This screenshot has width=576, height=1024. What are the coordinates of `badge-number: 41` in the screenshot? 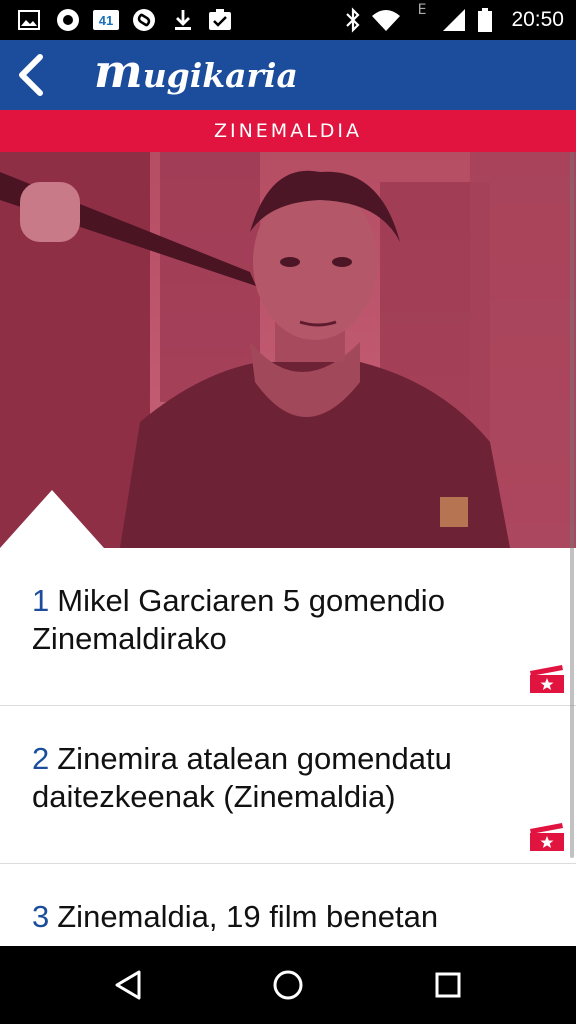 It's located at (106, 20).